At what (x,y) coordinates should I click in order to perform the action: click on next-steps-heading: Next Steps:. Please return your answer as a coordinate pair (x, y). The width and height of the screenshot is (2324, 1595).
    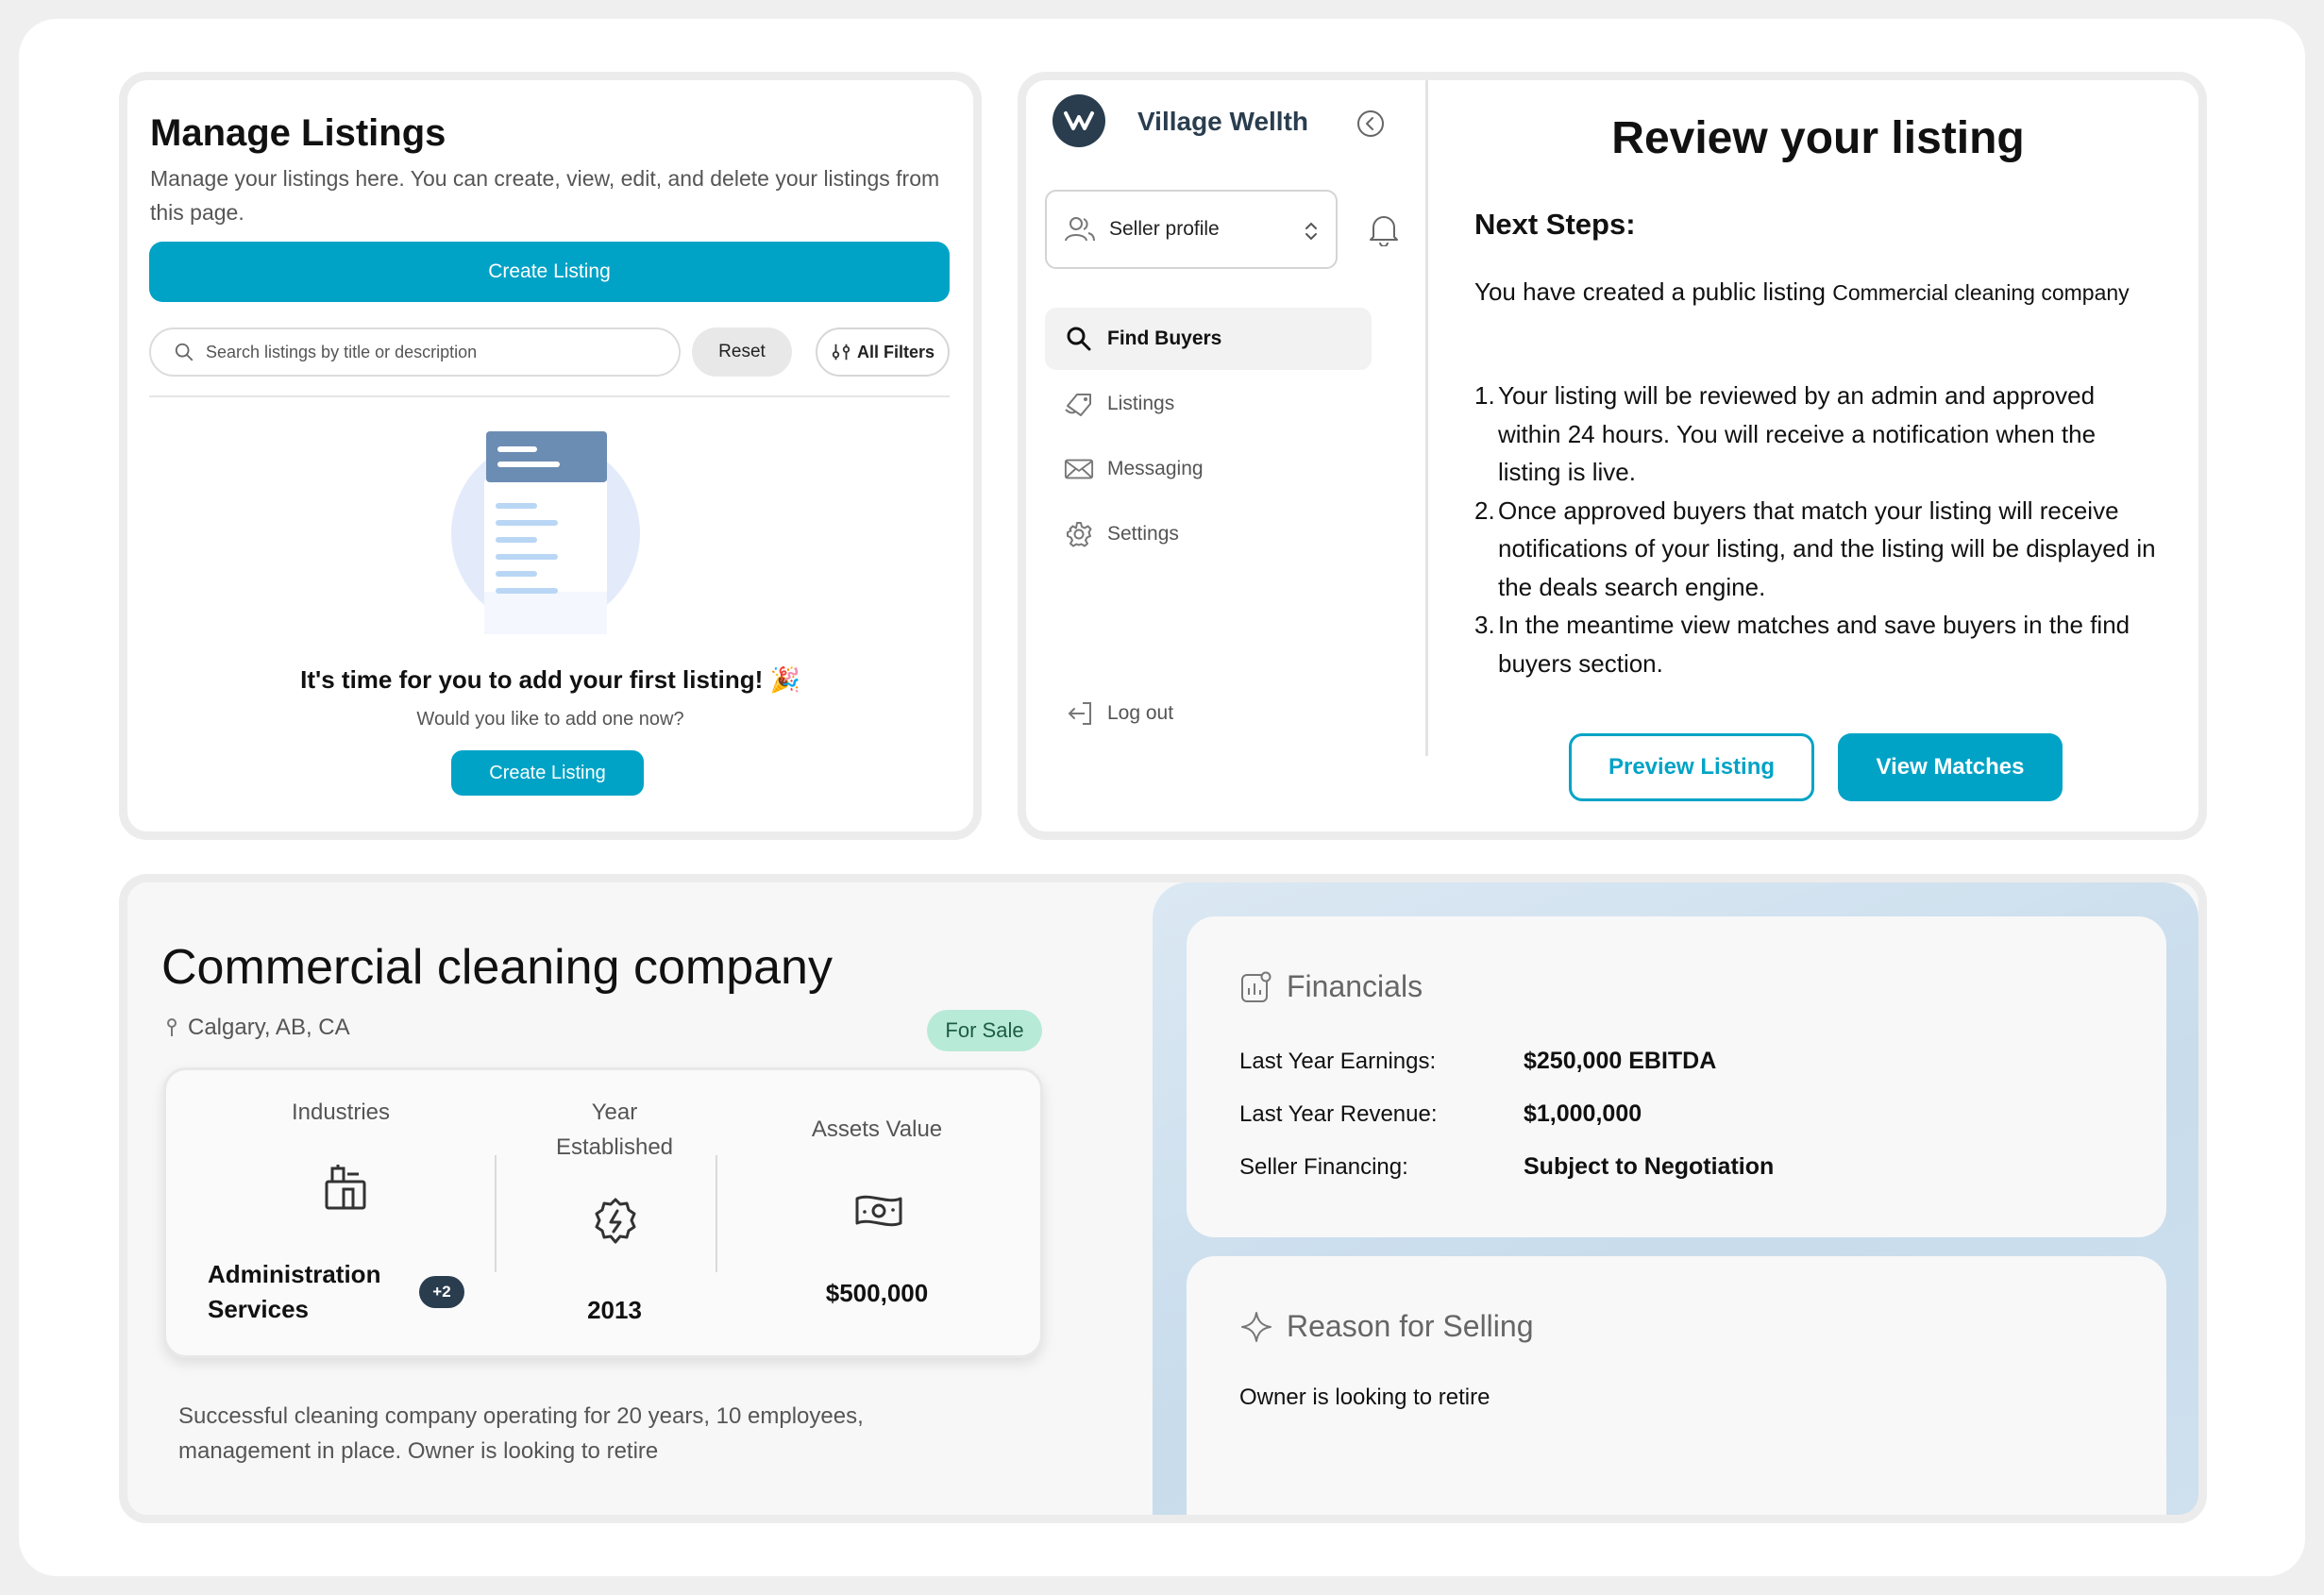
    Looking at the image, I should click on (1555, 224).